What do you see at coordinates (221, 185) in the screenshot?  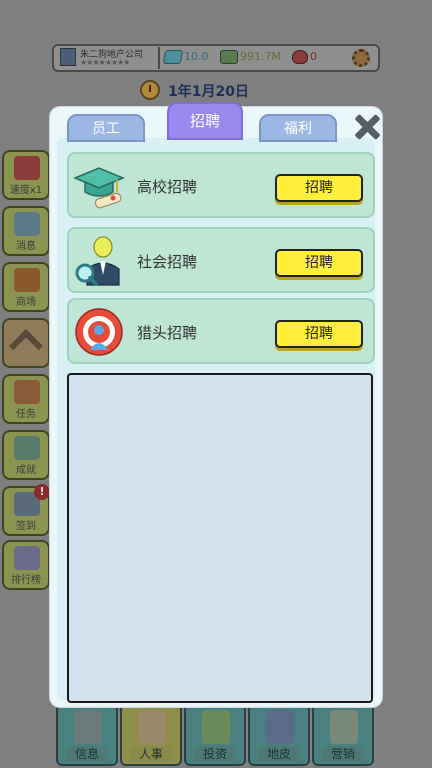 I see `recruit-row-campus: 高校招聘 招聘` at bounding box center [221, 185].